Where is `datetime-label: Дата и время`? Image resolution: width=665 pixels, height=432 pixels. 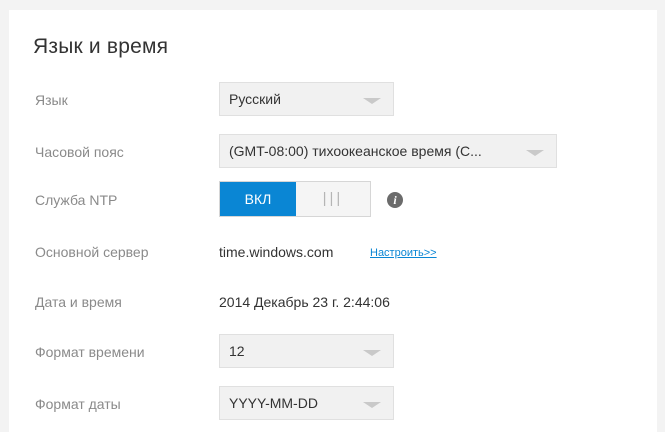
datetime-label: Дата и время is located at coordinates (78, 302).